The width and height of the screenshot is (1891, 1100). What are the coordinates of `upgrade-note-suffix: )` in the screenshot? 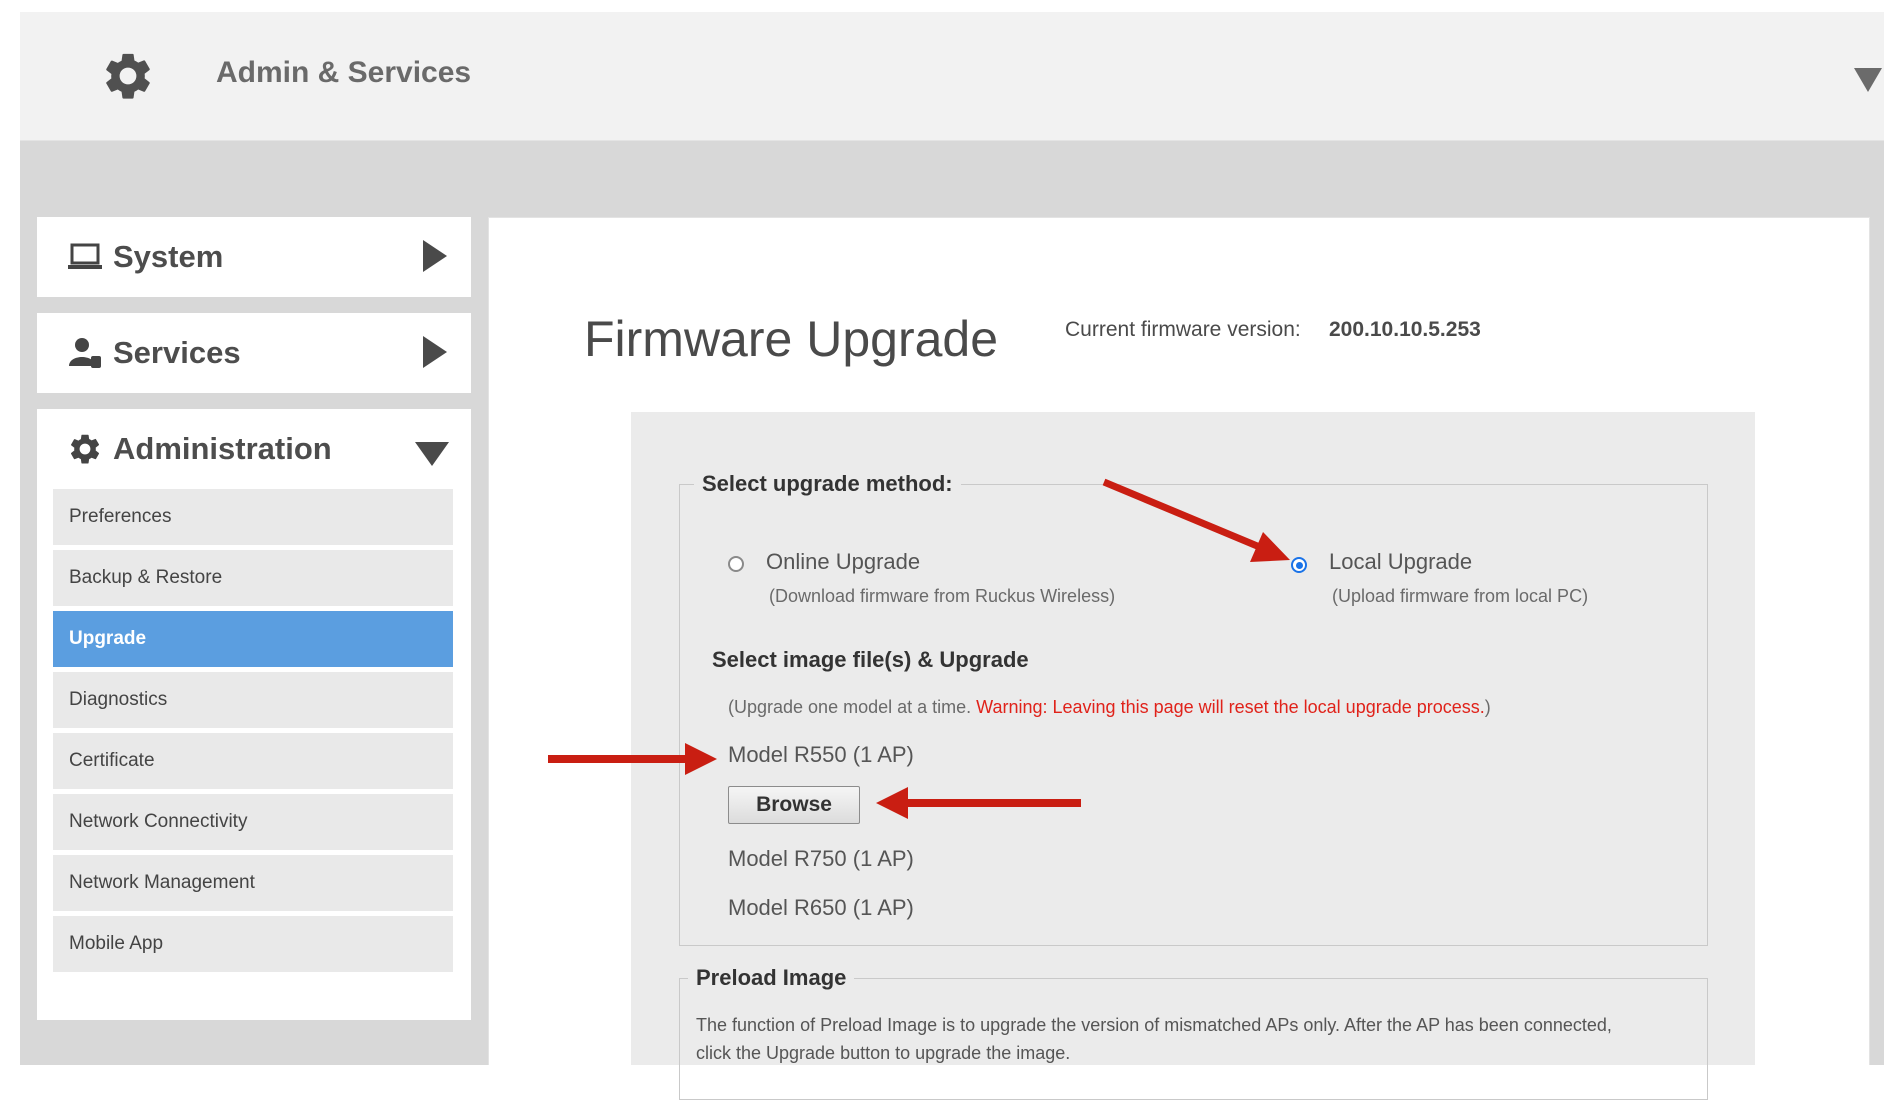 It's located at (1487, 707).